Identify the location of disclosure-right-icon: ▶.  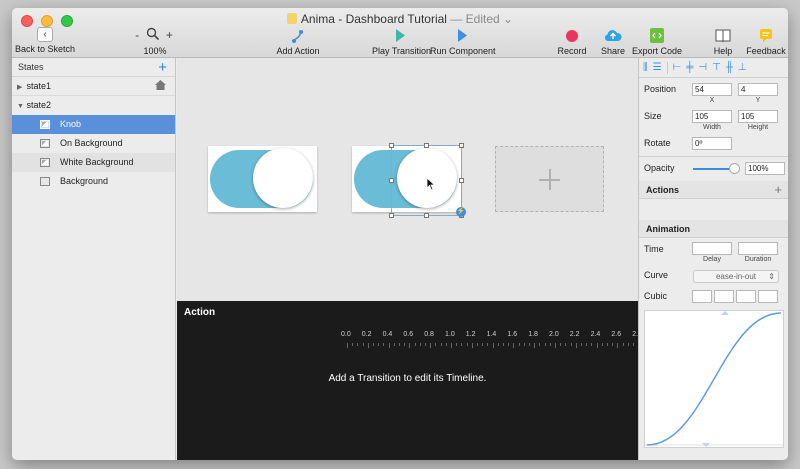
(18, 87).